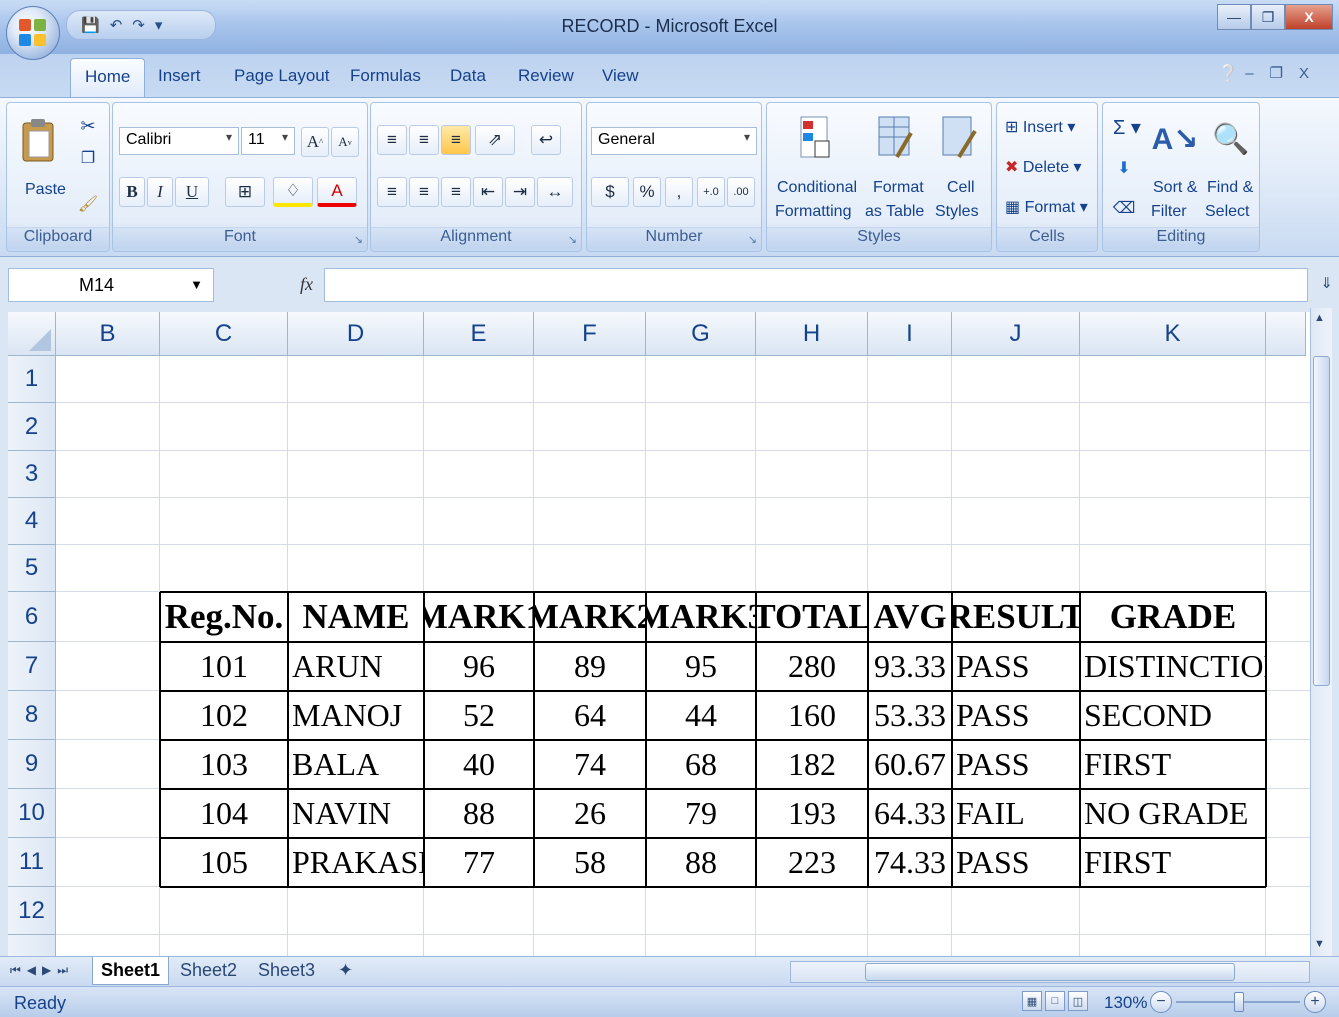 The height and width of the screenshot is (1017, 1339). Describe the element at coordinates (812, 862) in the screenshot. I see `table-cell: 223` at that location.